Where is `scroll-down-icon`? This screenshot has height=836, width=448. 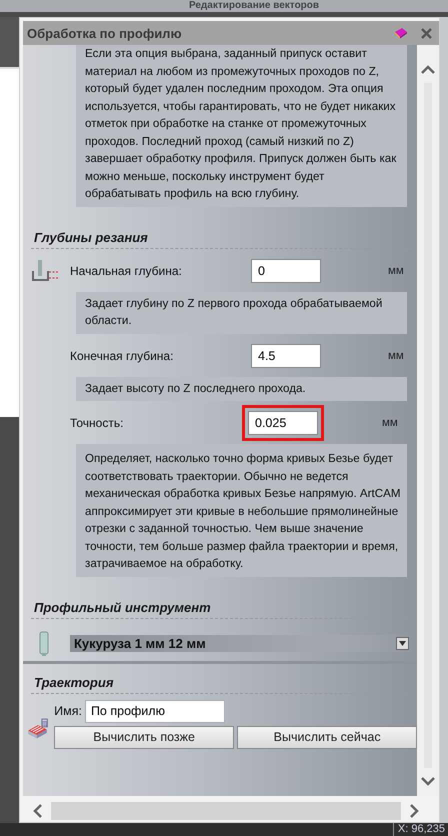 scroll-down-icon is located at coordinates (428, 781).